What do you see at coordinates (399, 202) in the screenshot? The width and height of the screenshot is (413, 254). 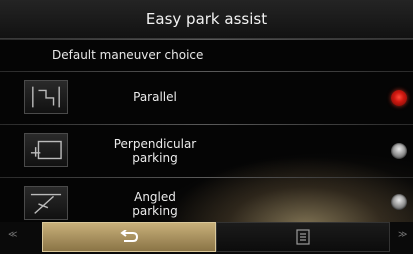 I see `radio-angled` at bounding box center [399, 202].